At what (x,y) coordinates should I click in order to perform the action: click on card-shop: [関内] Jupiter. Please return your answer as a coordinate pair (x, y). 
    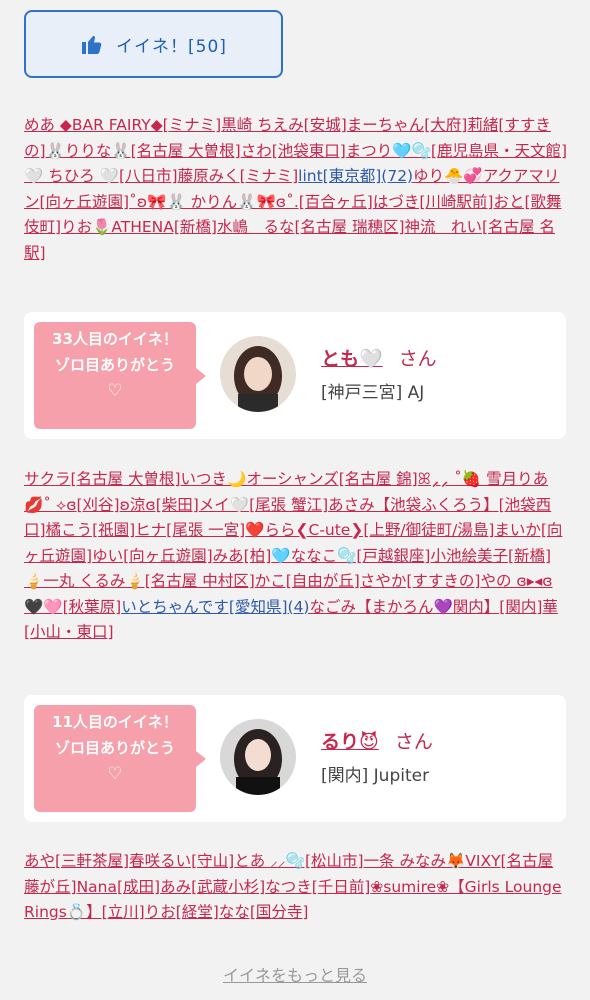
    Looking at the image, I should click on (375, 776).